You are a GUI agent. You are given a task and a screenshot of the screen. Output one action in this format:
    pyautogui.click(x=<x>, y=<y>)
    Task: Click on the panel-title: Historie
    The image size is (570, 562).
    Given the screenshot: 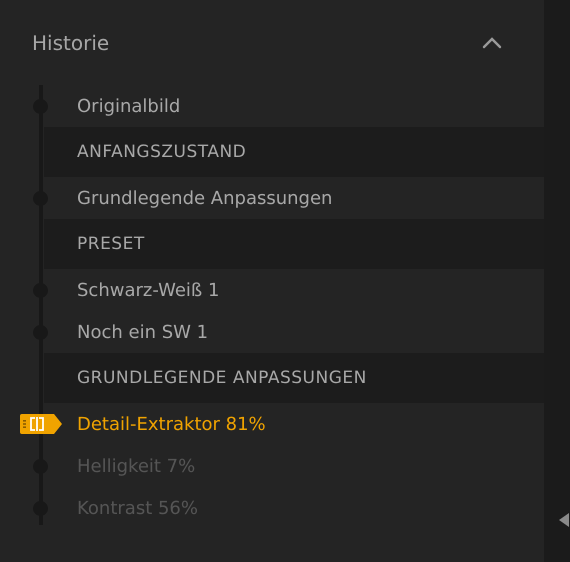 What is the action you would take?
    pyautogui.click(x=71, y=42)
    